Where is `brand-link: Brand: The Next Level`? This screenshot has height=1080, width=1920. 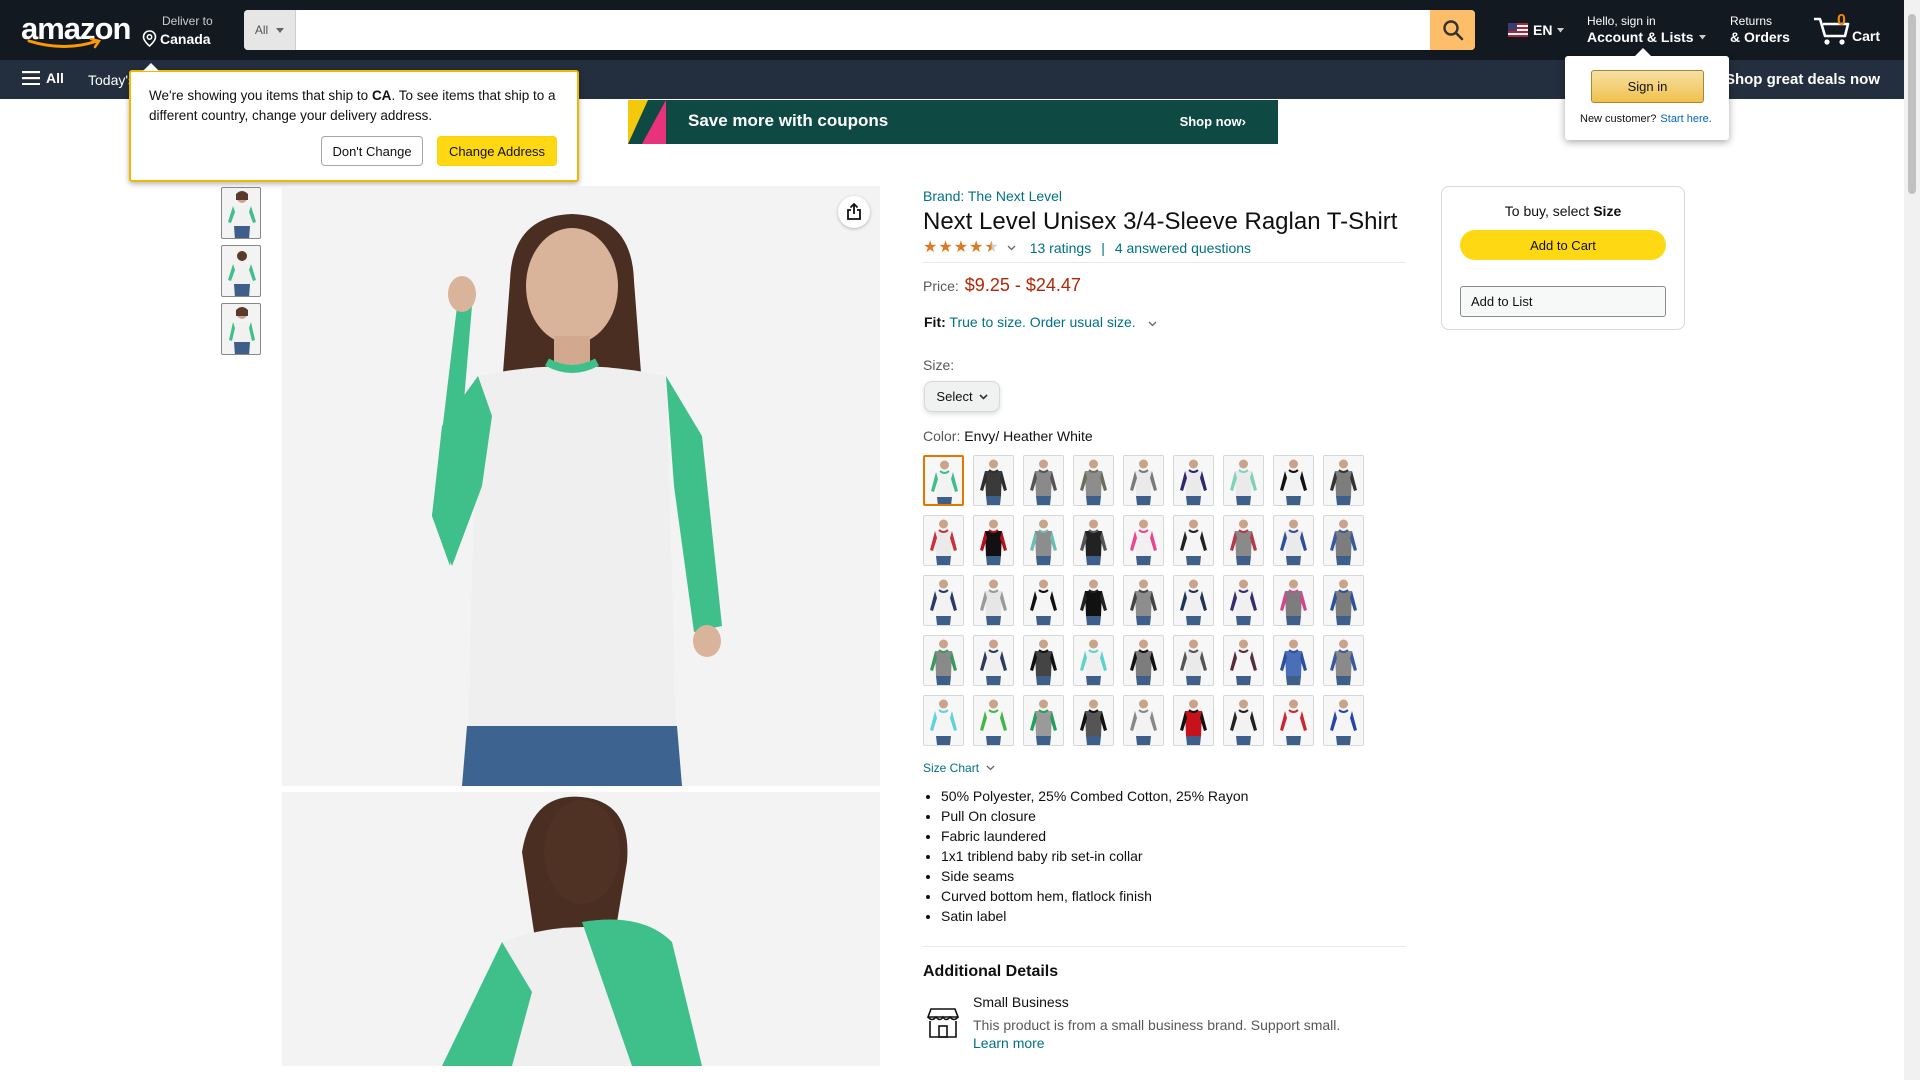 brand-link: Brand: The Next Level is located at coordinates (992, 196).